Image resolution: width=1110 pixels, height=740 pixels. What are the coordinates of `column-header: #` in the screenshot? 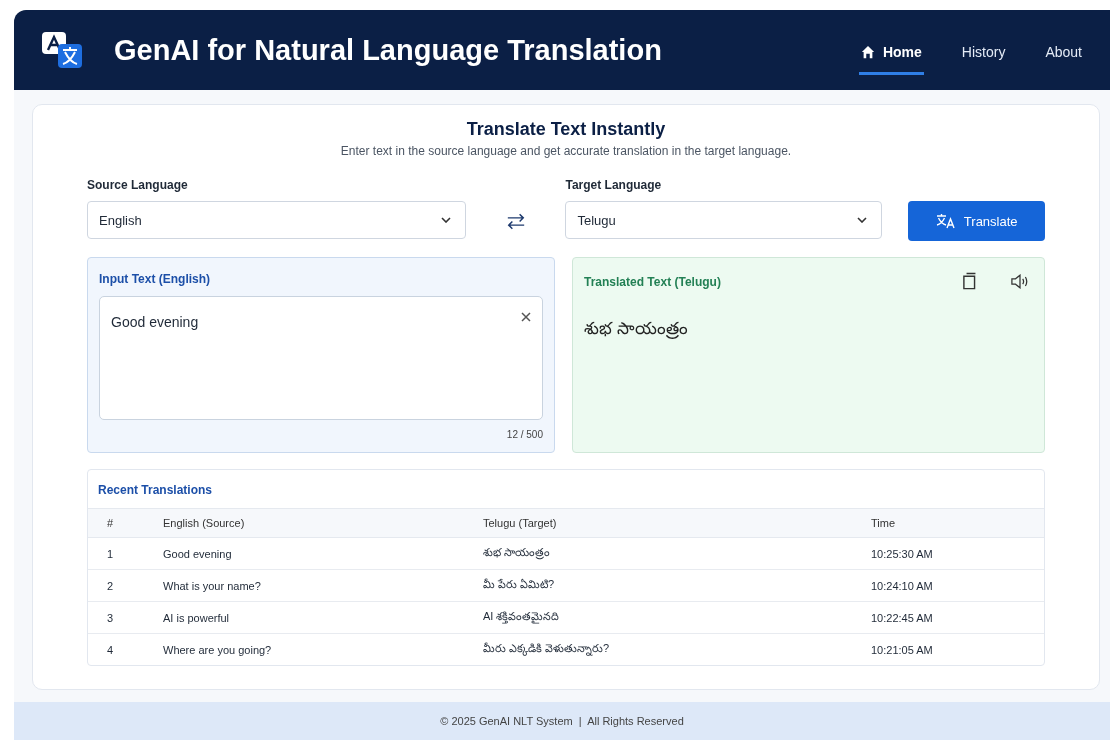 It's located at (125, 523).